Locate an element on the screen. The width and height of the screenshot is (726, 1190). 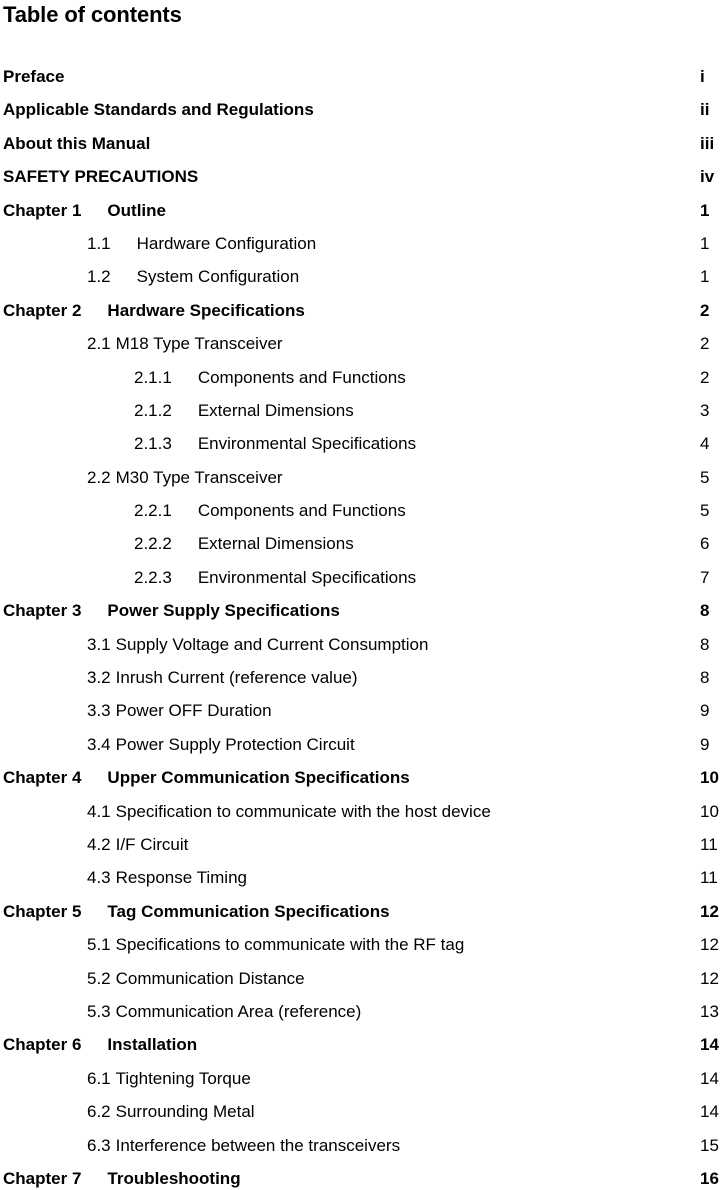
toc-entry-title: Upper Communication Specifications is located at coordinates (258, 778).